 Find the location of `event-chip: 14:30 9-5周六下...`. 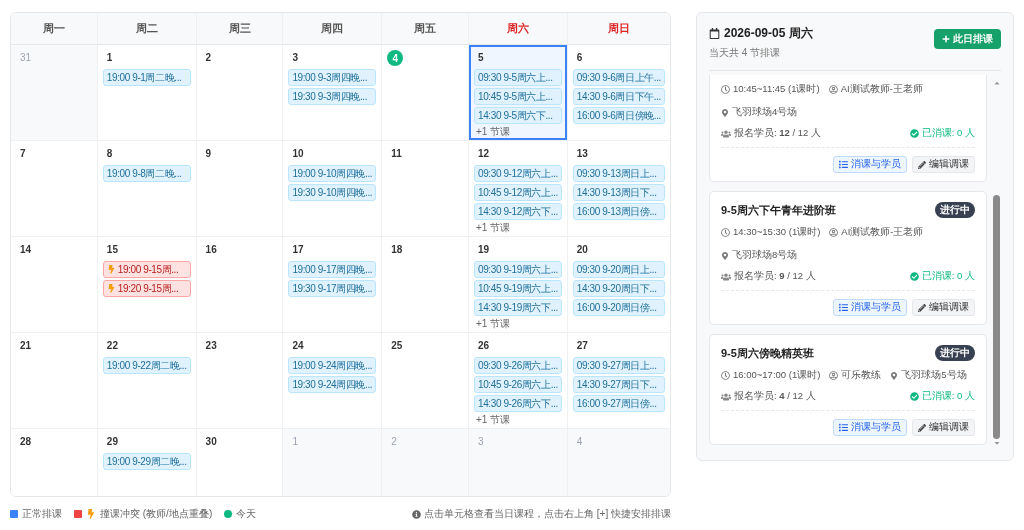

event-chip: 14:30 9-5周六下... is located at coordinates (518, 115).